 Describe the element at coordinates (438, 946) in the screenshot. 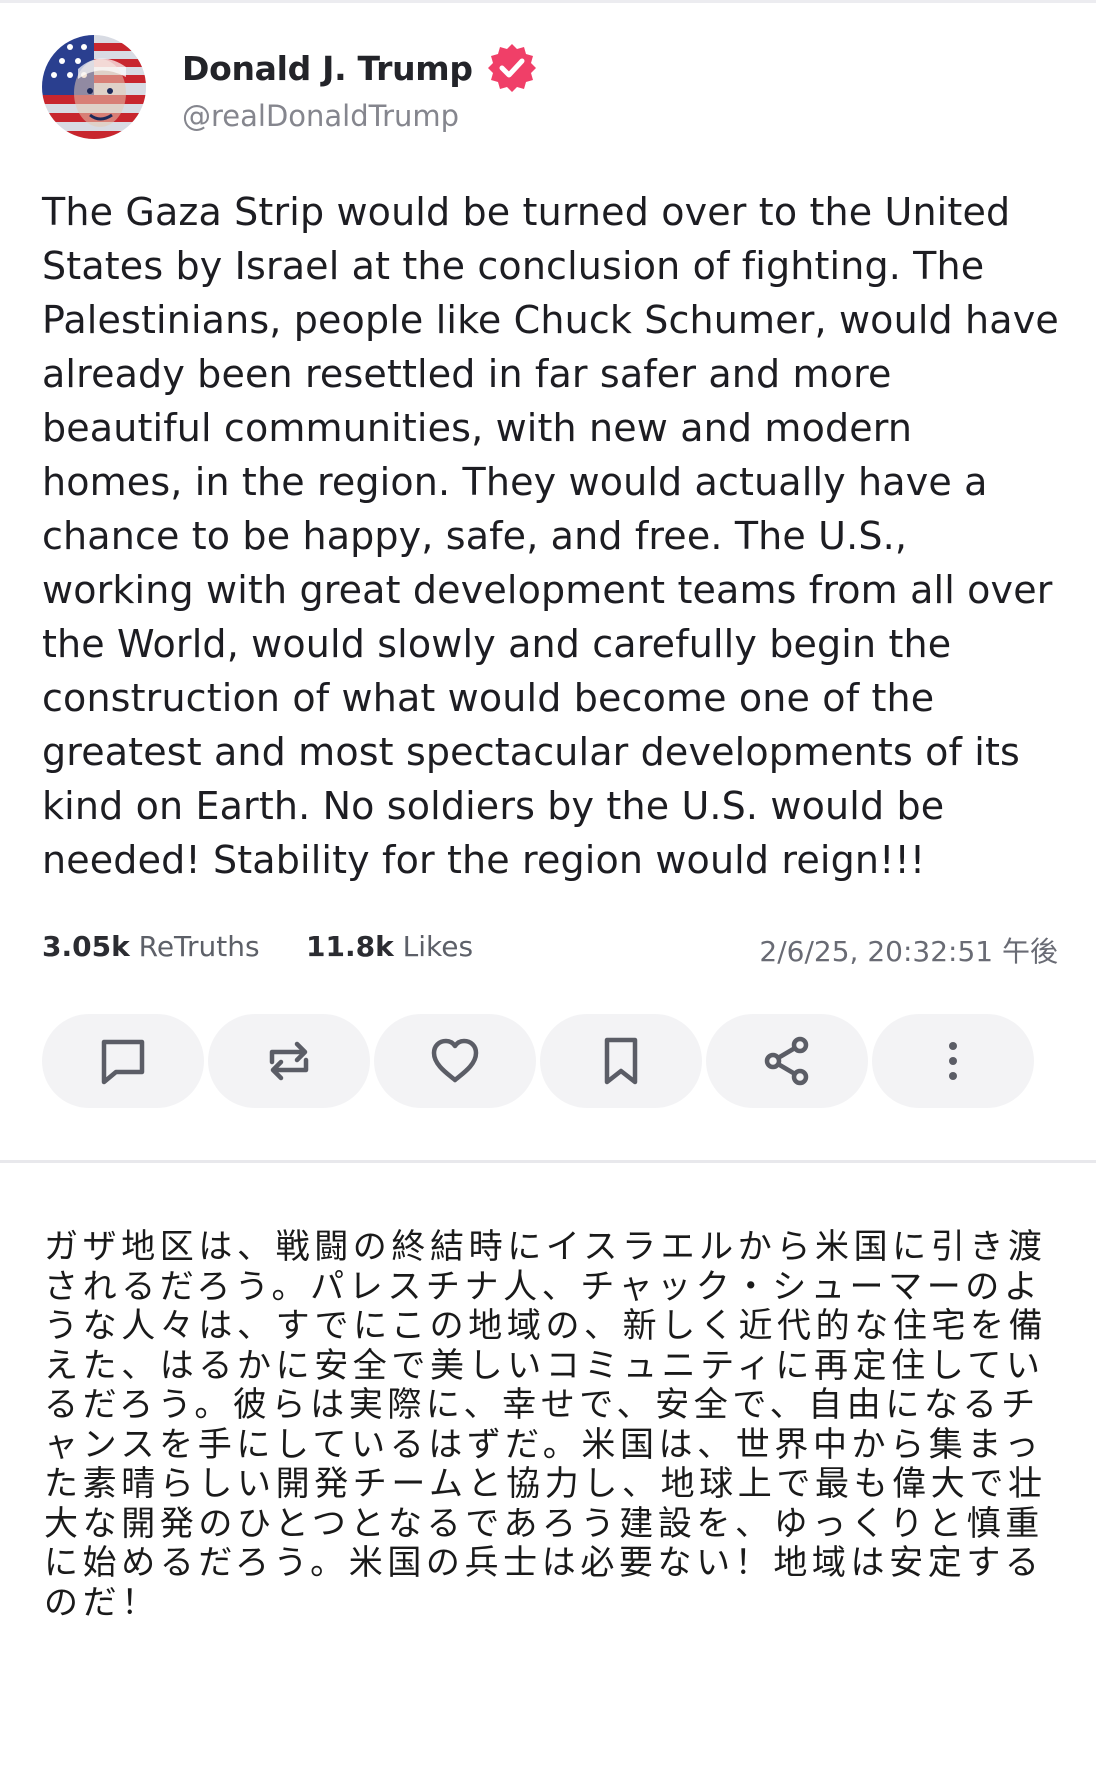

I see `likes-label: Likes` at that location.